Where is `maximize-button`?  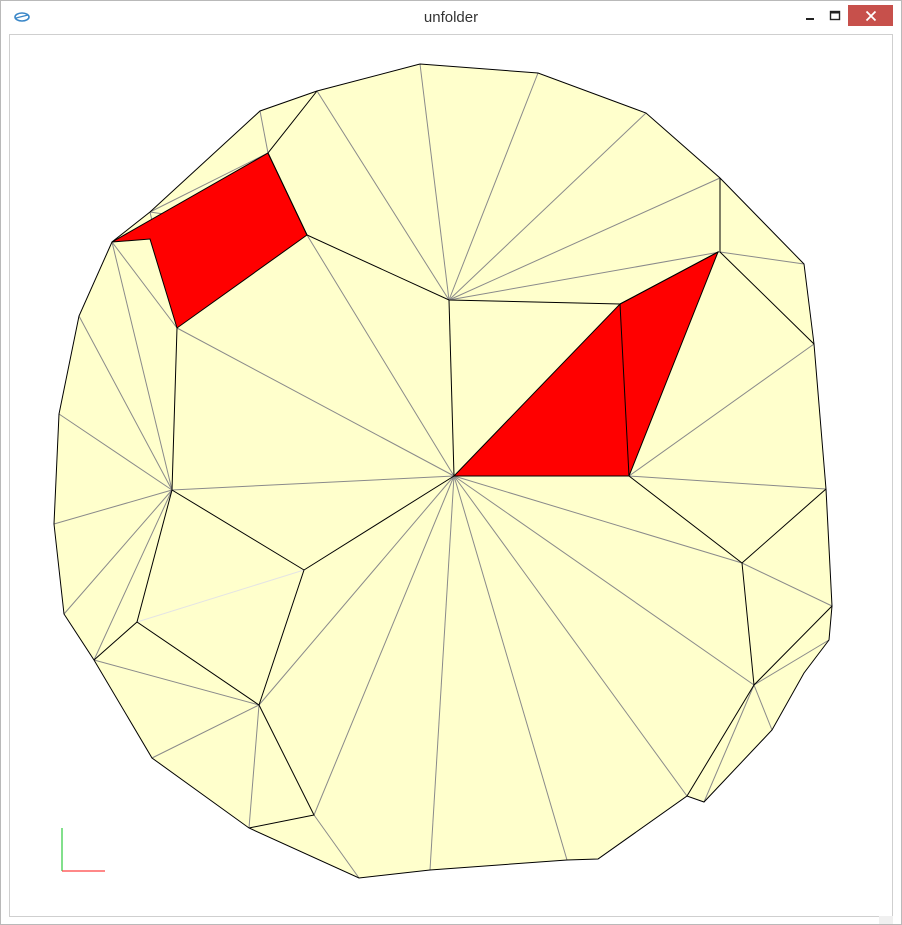
maximize-button is located at coordinates (835, 15).